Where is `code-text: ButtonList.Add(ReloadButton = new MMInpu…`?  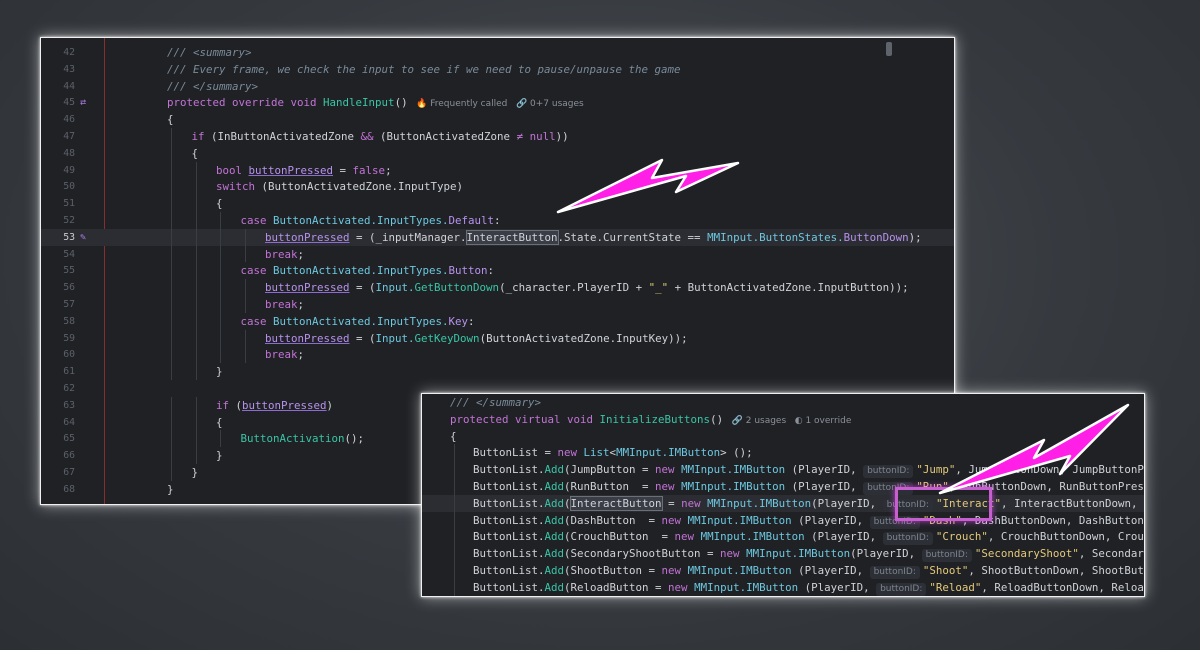
code-text: ButtonList.Add(ReloadButton = new MMInpu… is located at coordinates (808, 587).